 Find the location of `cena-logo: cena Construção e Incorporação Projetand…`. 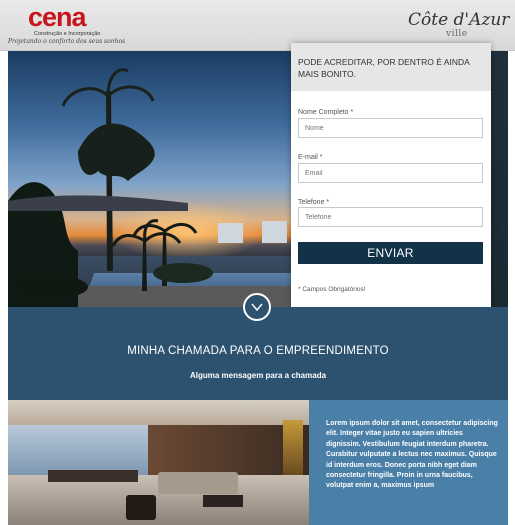

cena-logo: cena Construção e Incorporação Projetand… is located at coordinates (68, 24).